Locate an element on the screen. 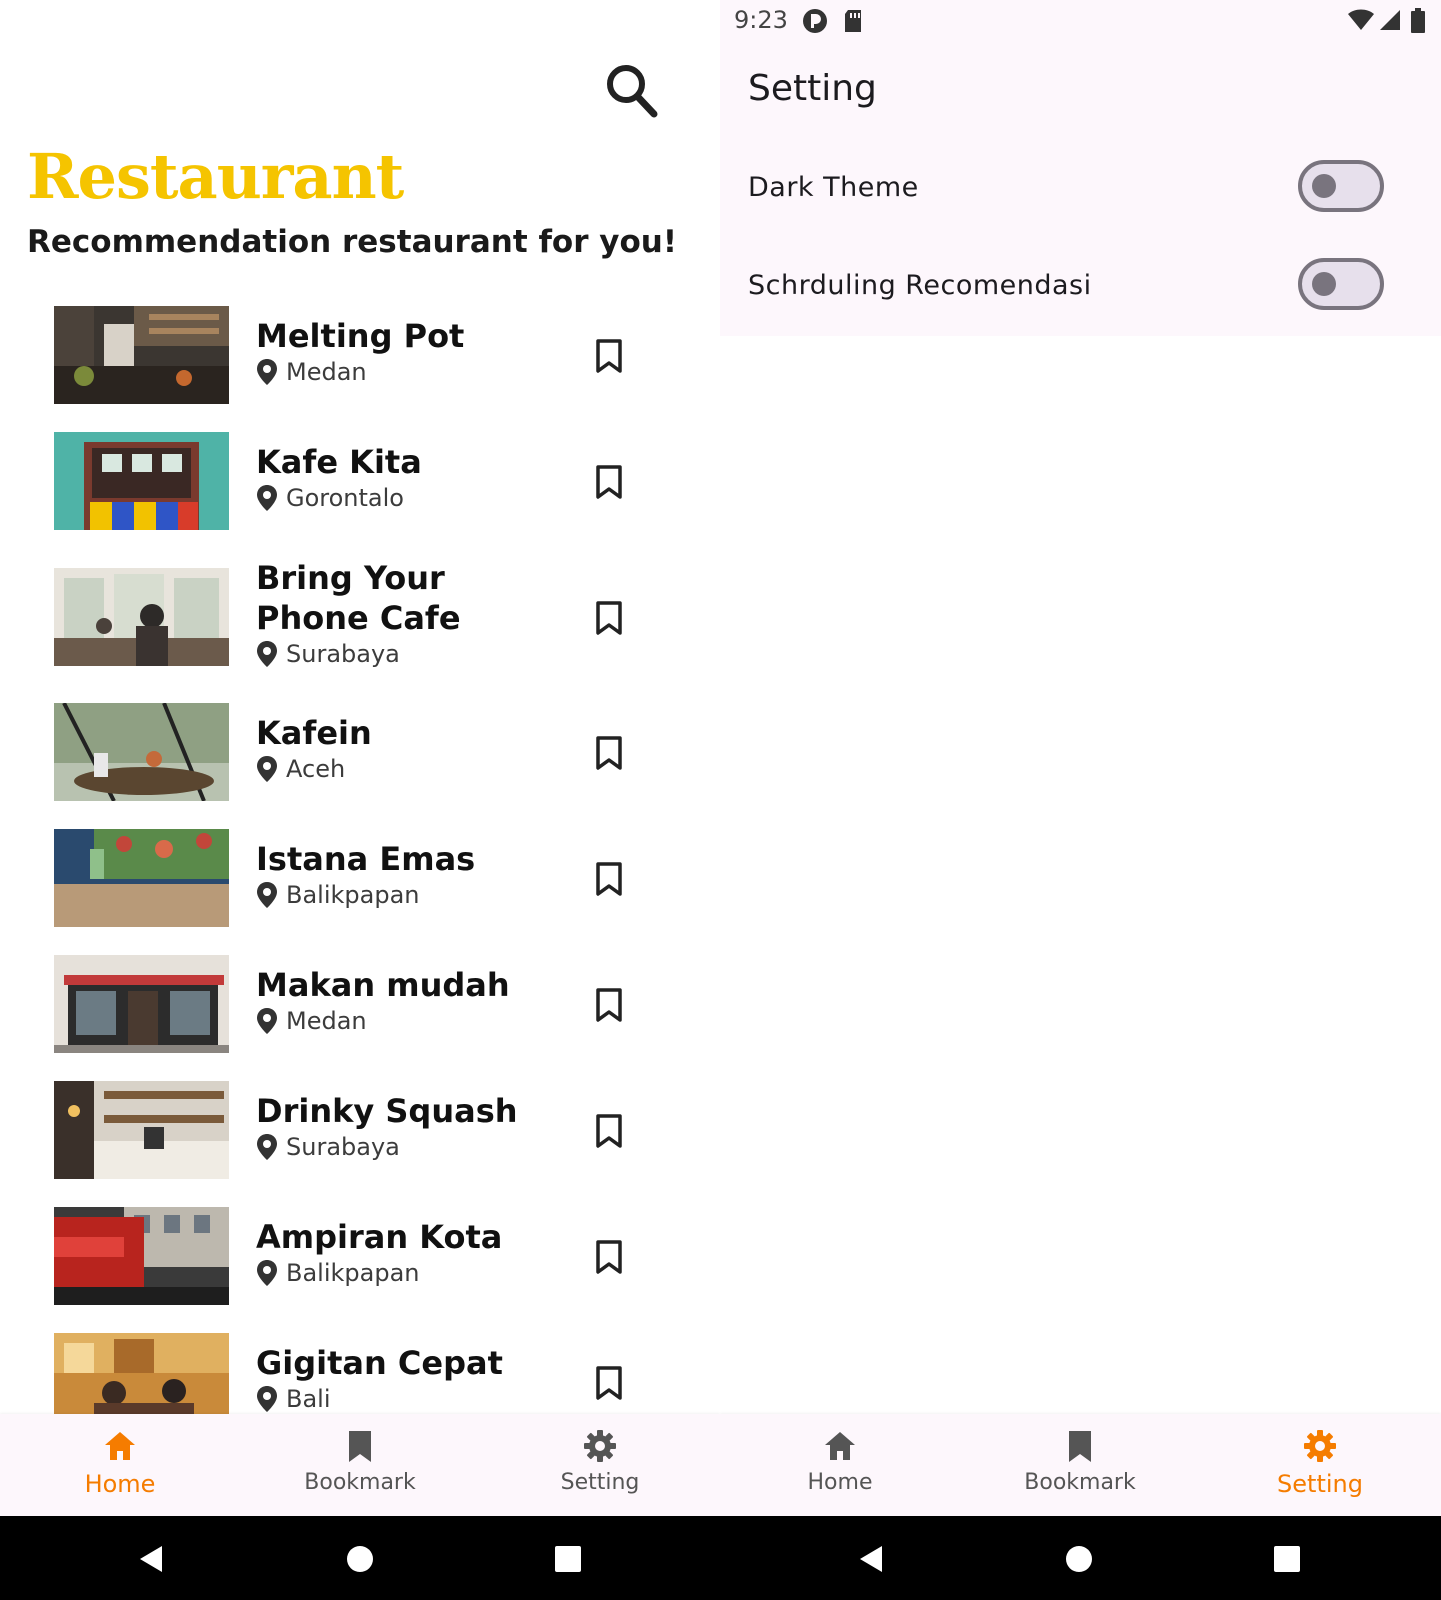 This screenshot has width=1441, height=1600. dark-theme-toggle is located at coordinates (1341, 186).